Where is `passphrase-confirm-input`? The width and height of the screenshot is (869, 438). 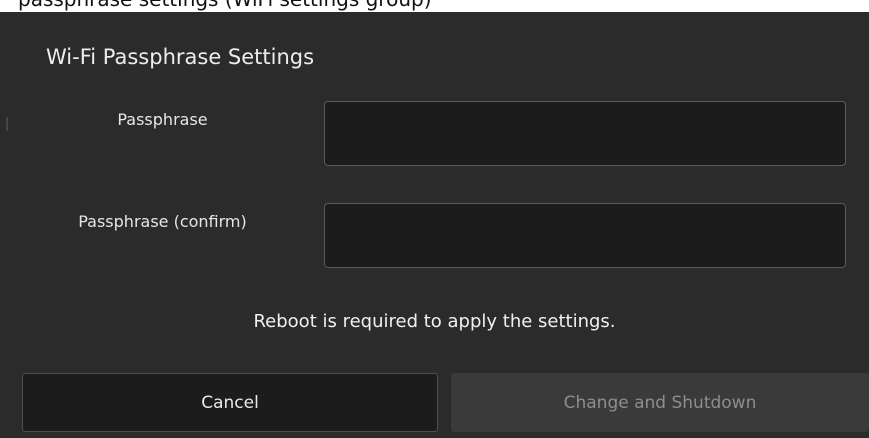
passphrase-confirm-input is located at coordinates (585, 235).